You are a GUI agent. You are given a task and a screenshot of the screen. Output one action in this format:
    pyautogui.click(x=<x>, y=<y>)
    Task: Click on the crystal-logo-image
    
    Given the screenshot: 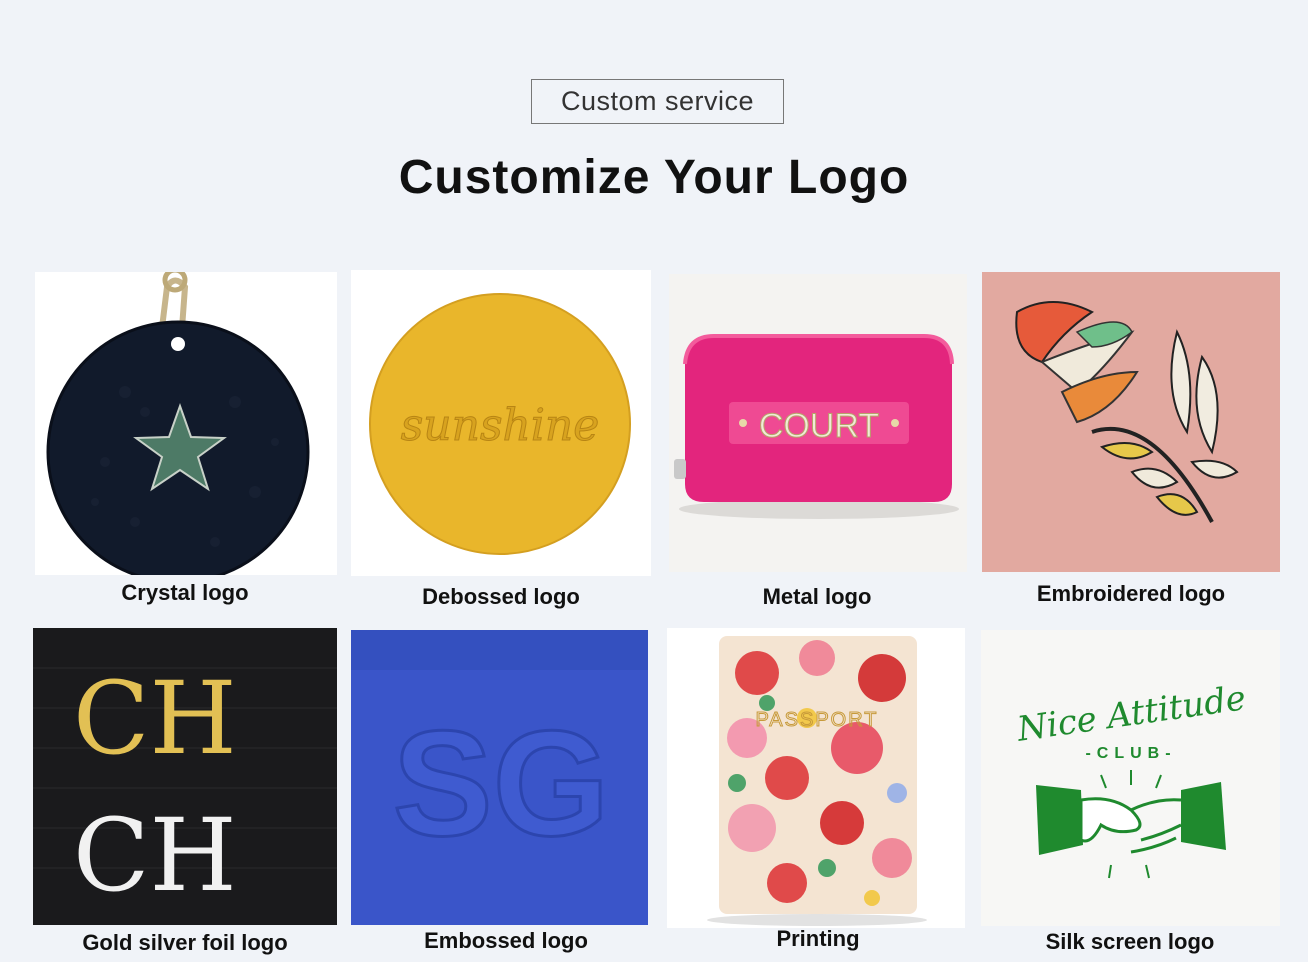 What is the action you would take?
    pyautogui.click(x=186, y=423)
    